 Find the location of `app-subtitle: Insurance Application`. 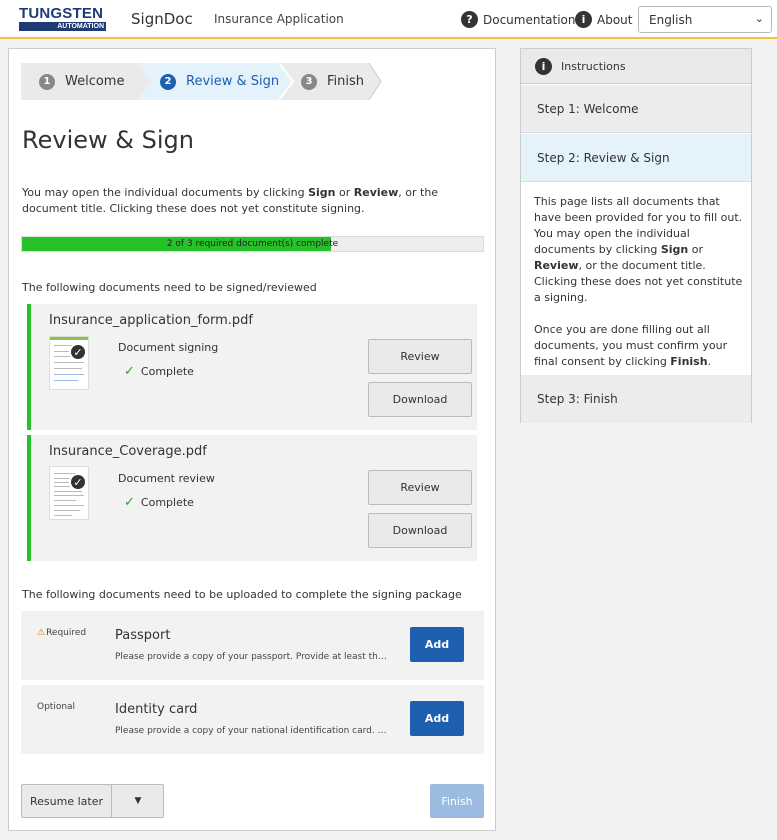

app-subtitle: Insurance Application is located at coordinates (279, 19).